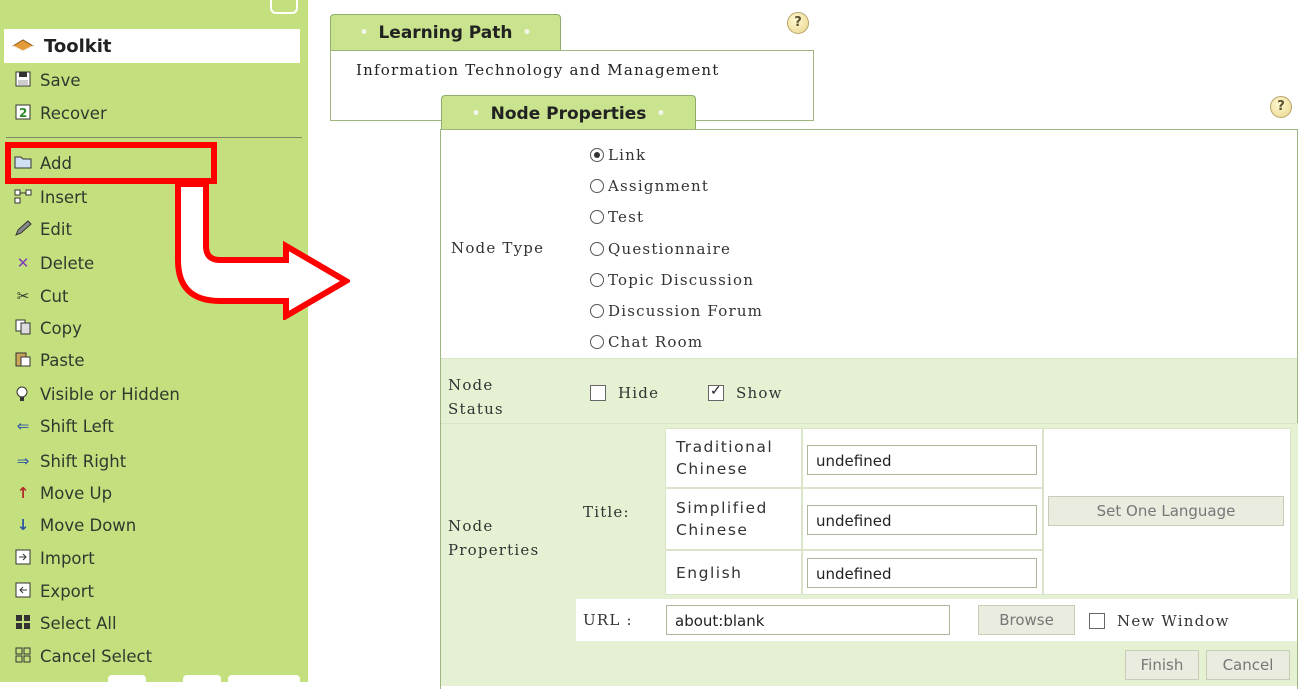 This screenshot has height=689, width=1305. I want to click on hide-checkbox-box, so click(598, 393).